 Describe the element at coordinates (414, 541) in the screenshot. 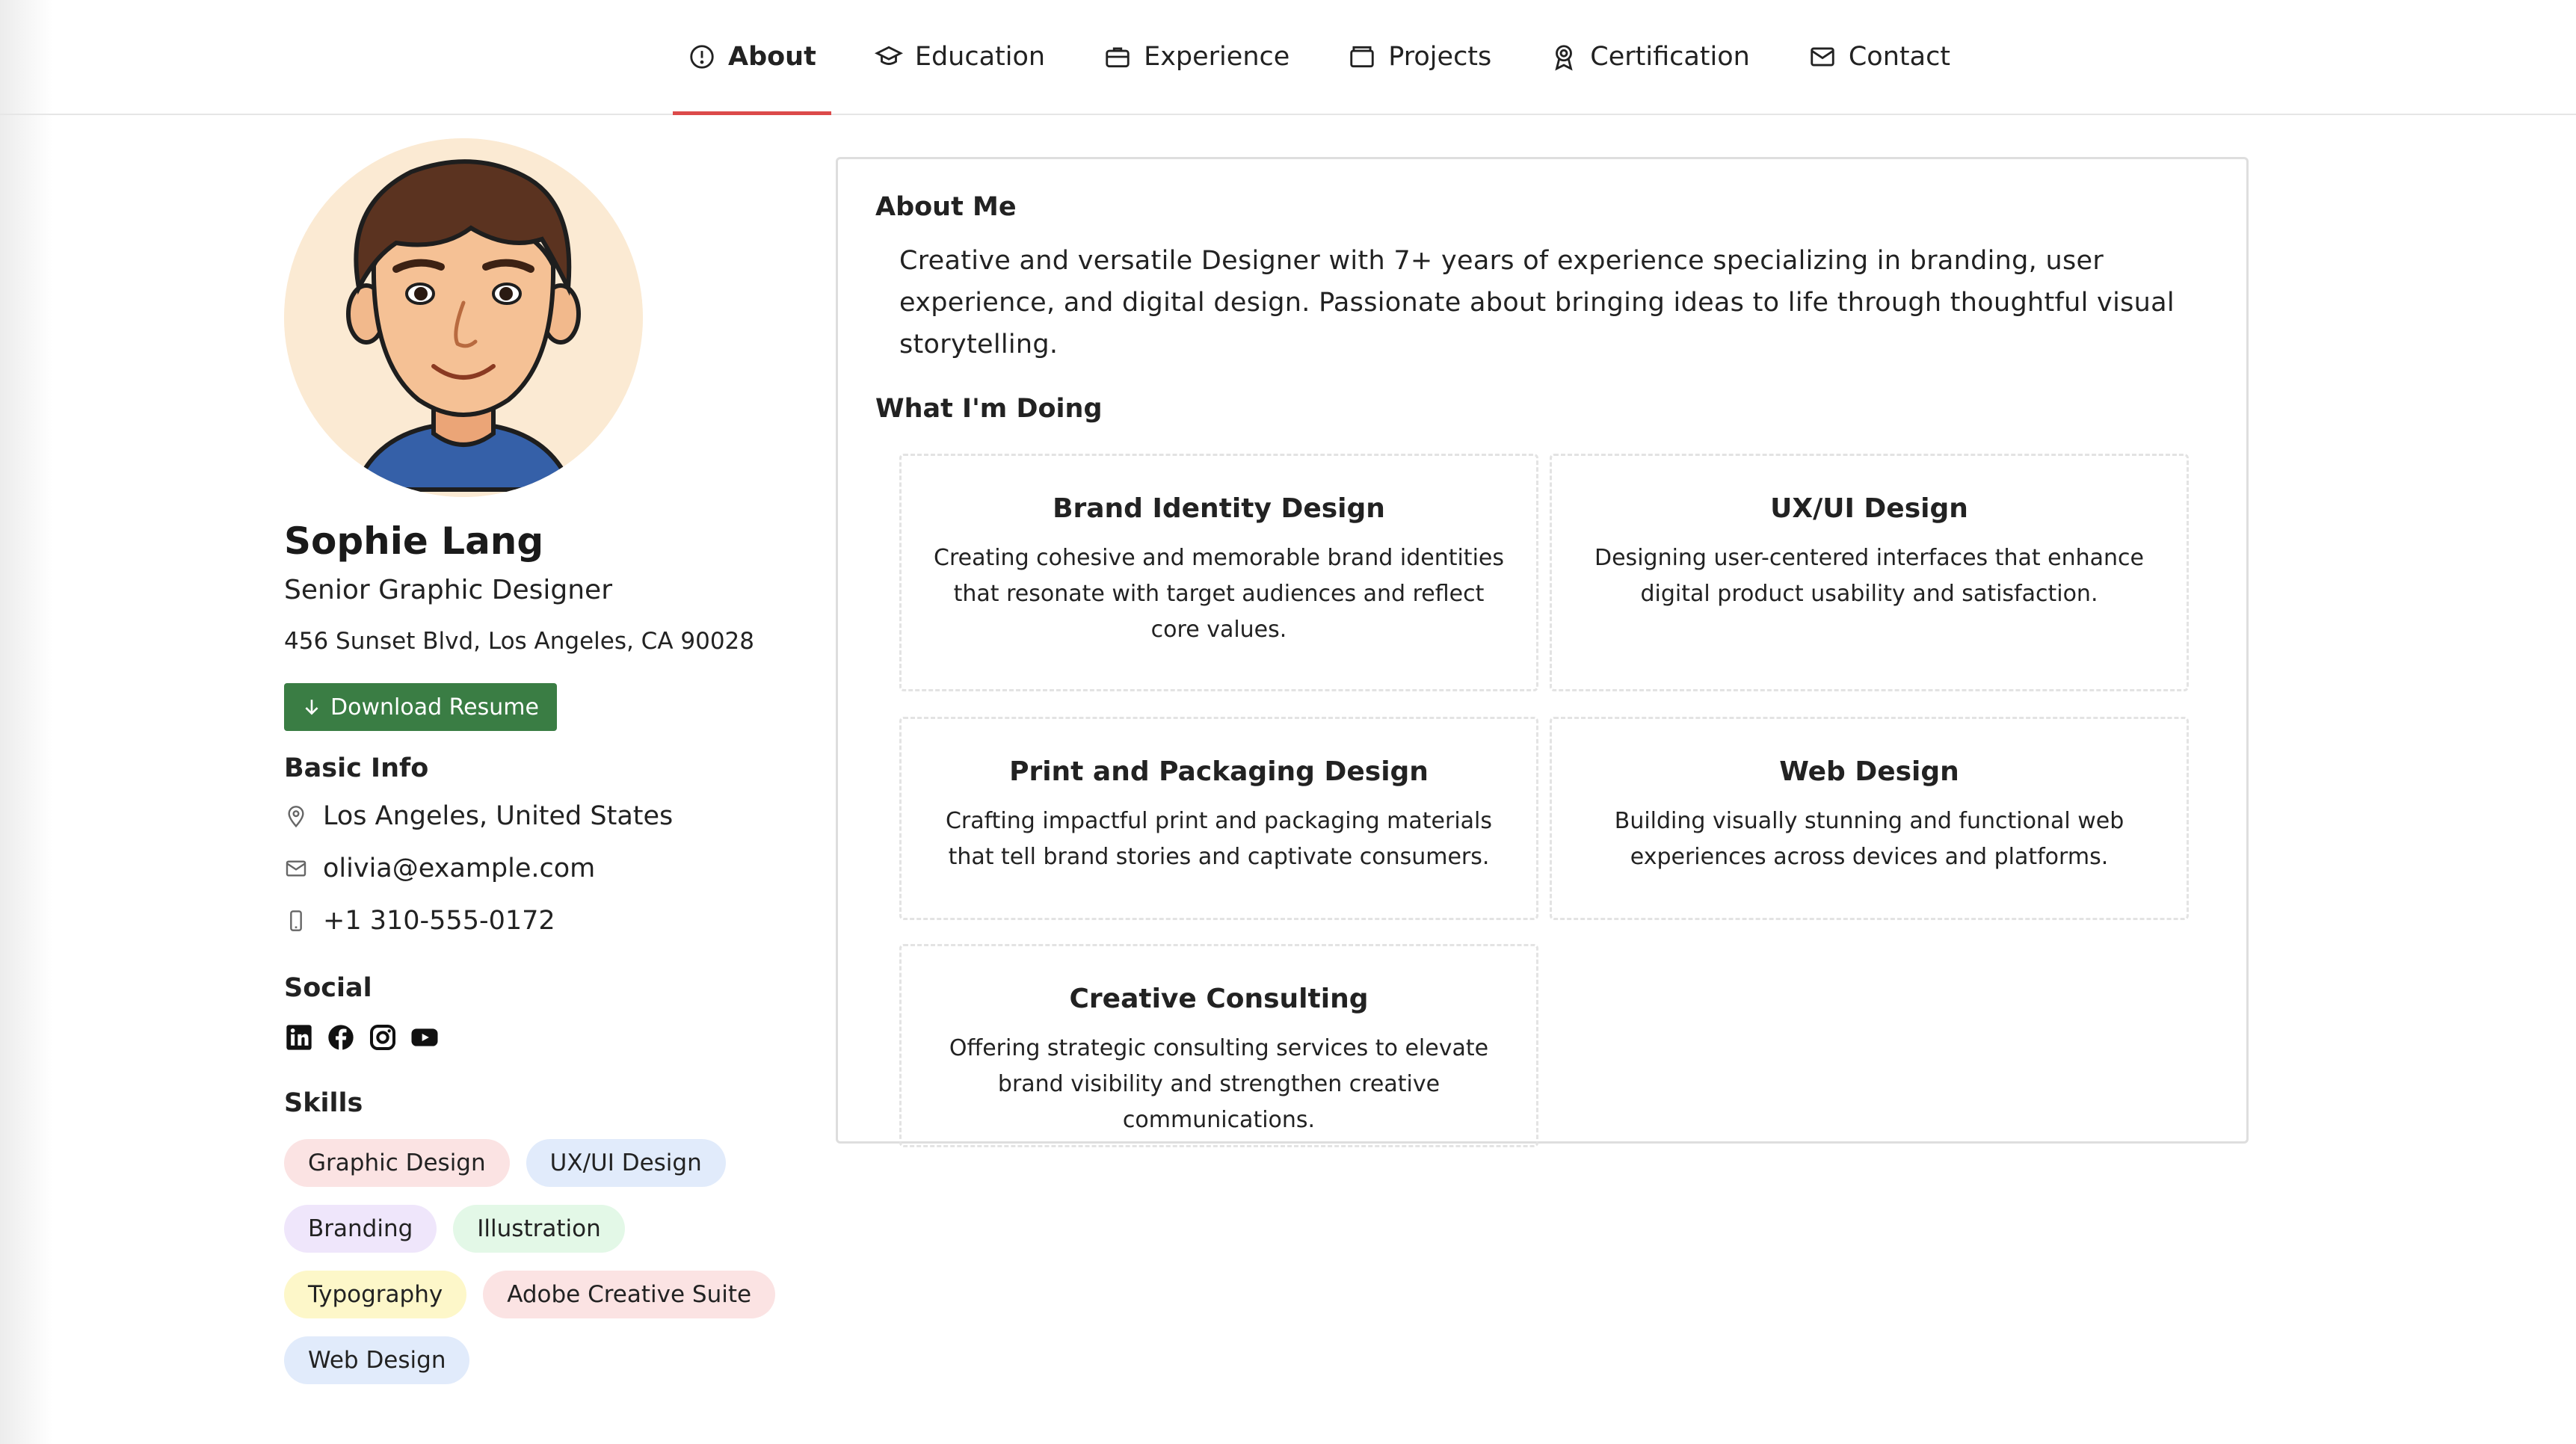

I see `profile-name: Sophie Lang` at that location.